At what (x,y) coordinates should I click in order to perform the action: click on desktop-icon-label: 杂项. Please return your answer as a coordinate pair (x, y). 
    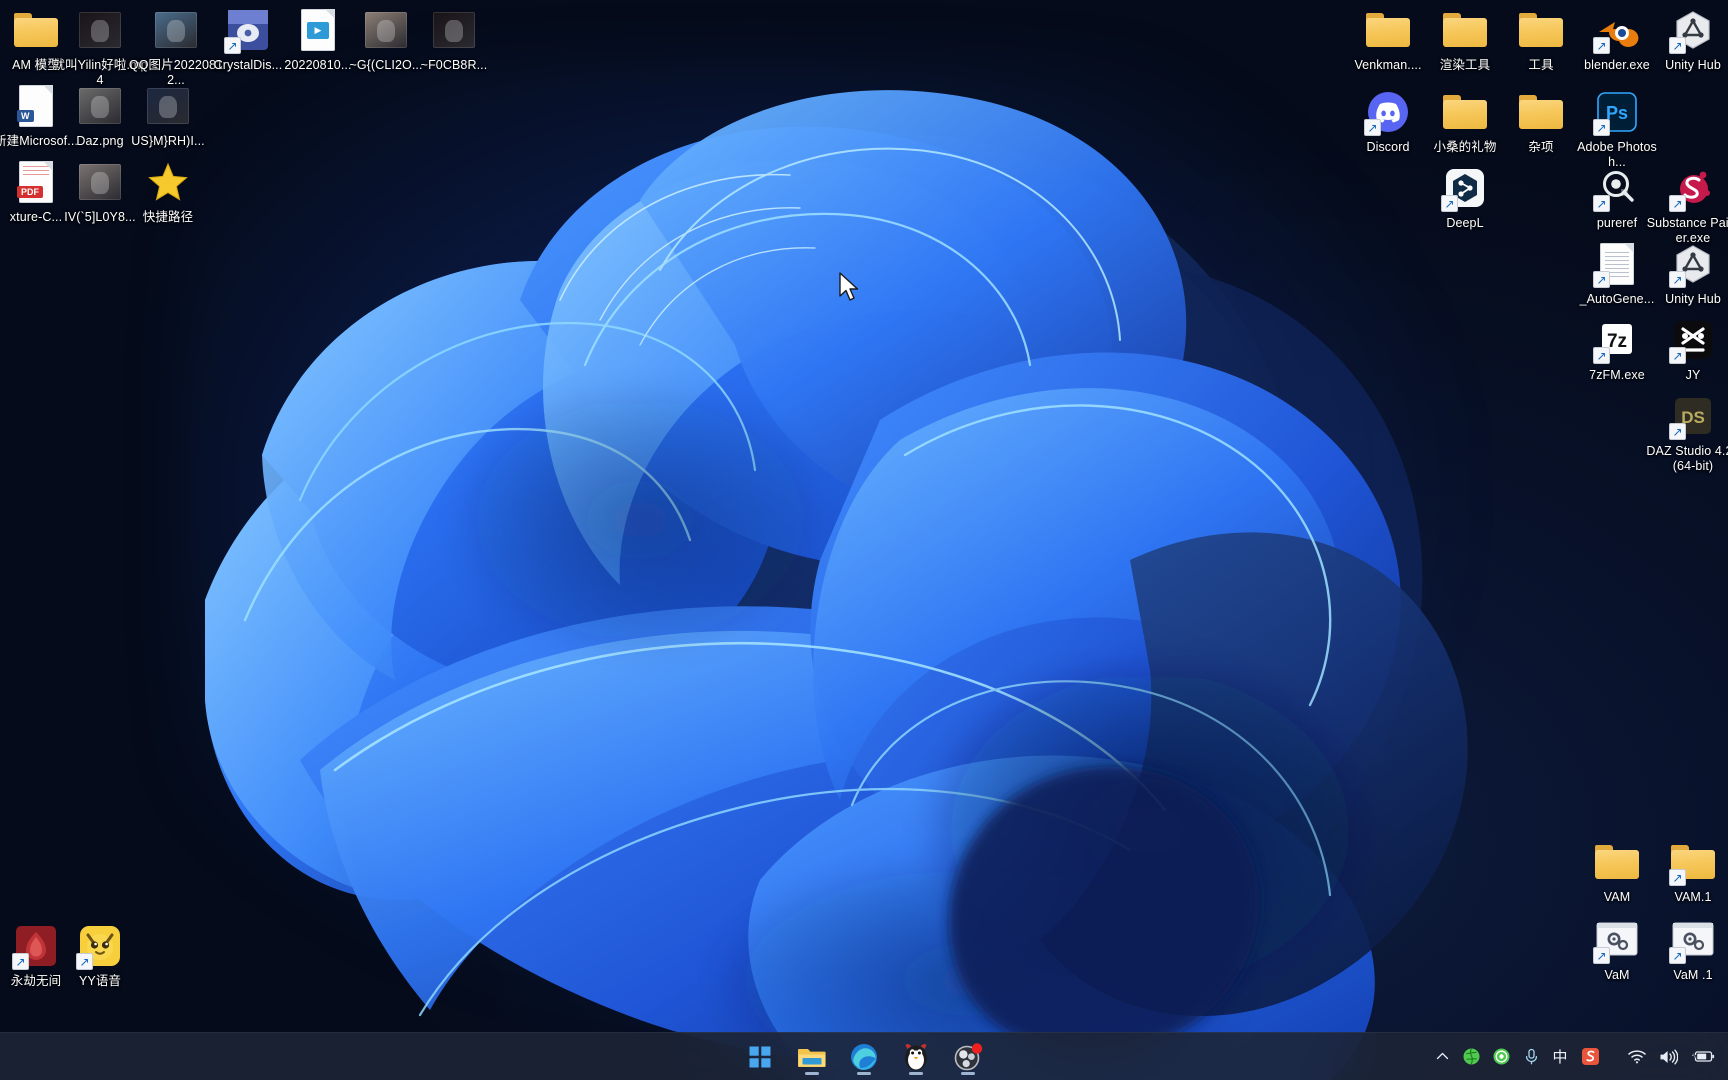
    Looking at the image, I should click on (1541, 147).